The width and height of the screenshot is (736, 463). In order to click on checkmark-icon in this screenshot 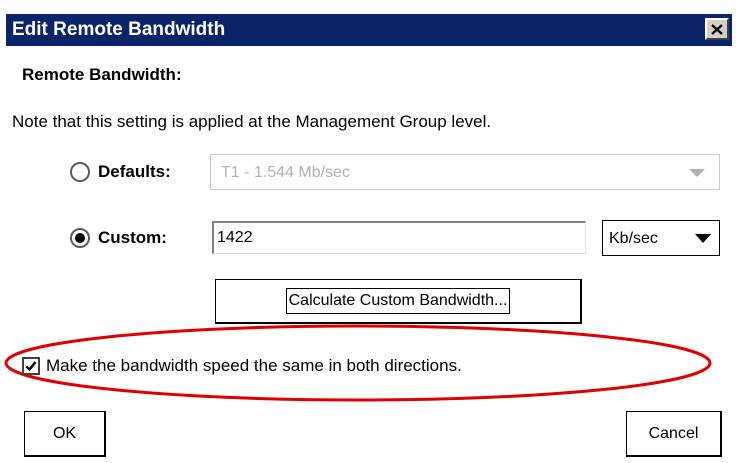, I will do `click(31, 366)`.